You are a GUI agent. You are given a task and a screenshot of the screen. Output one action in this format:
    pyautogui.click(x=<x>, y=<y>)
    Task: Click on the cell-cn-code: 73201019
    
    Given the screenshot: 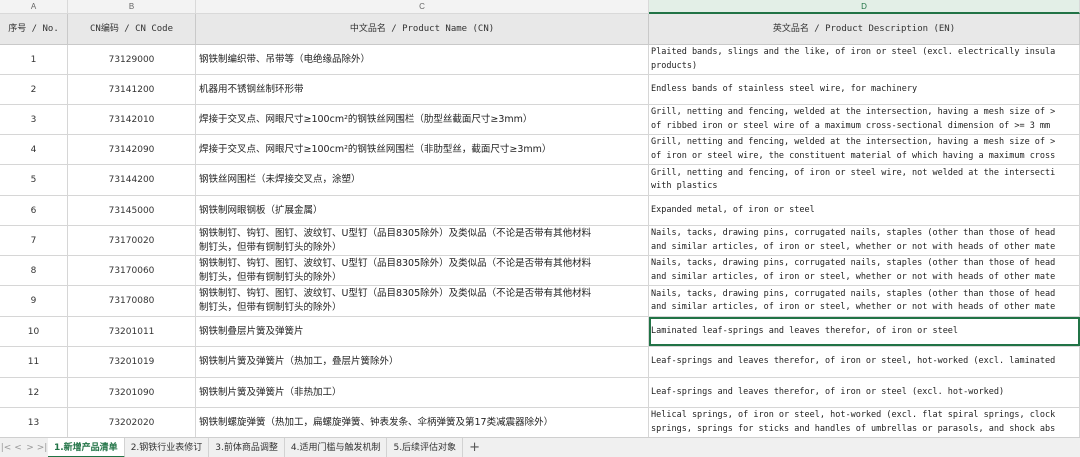 What is the action you would take?
    pyautogui.click(x=132, y=362)
    